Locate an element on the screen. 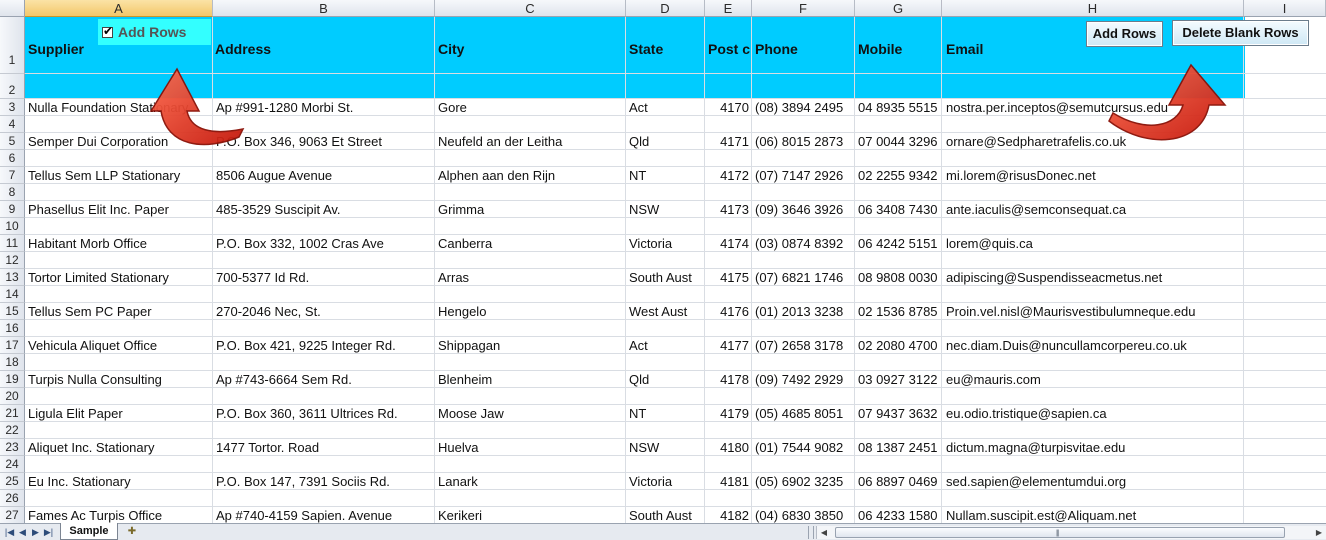  scroll-left-icon: ◀ is located at coordinates (824, 532).